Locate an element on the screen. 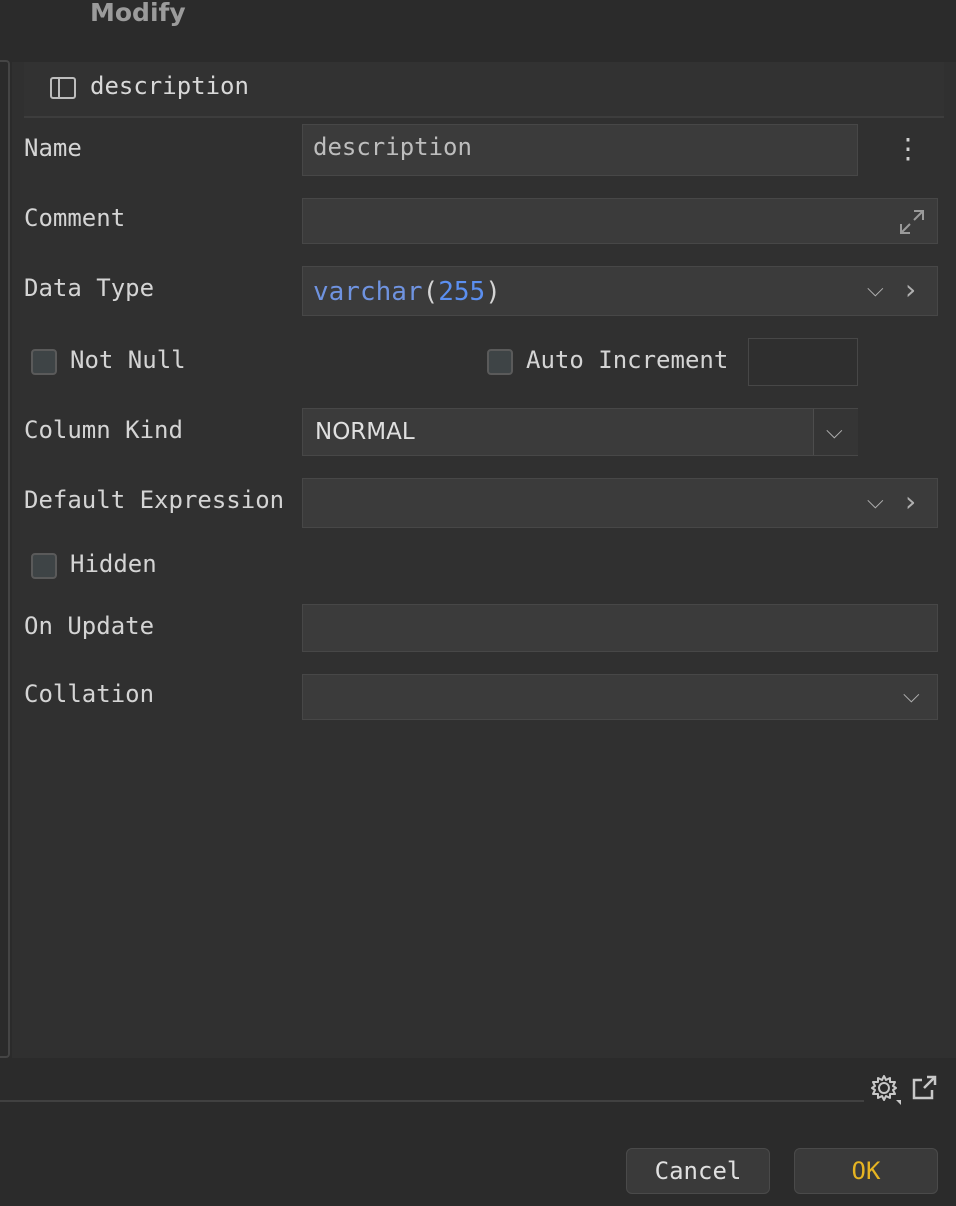 This screenshot has width=956, height=1206. bottom-divider is located at coordinates (432, 1101).